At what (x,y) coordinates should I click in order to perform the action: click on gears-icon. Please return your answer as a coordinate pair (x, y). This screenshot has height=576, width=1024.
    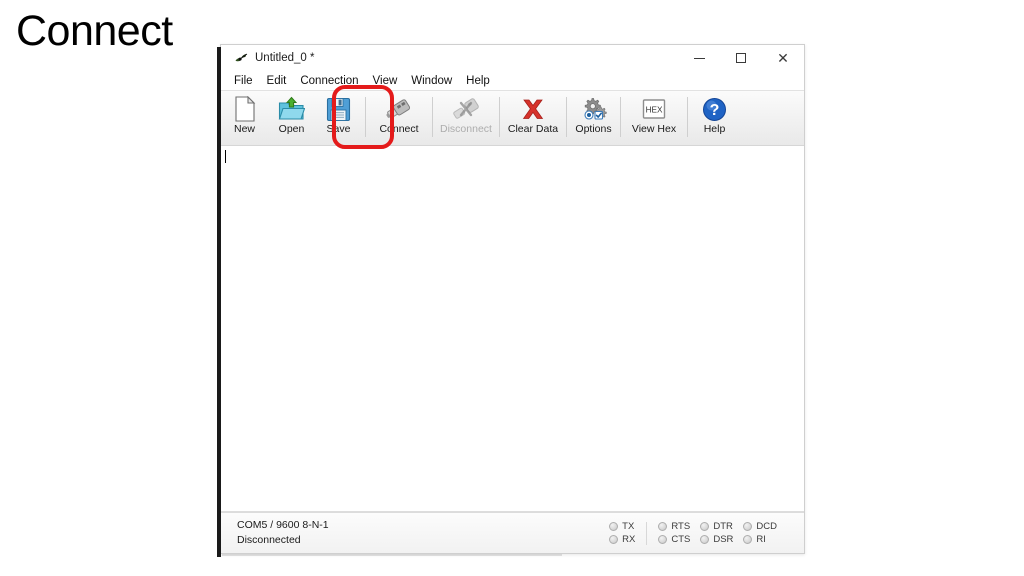
    Looking at the image, I should click on (594, 109).